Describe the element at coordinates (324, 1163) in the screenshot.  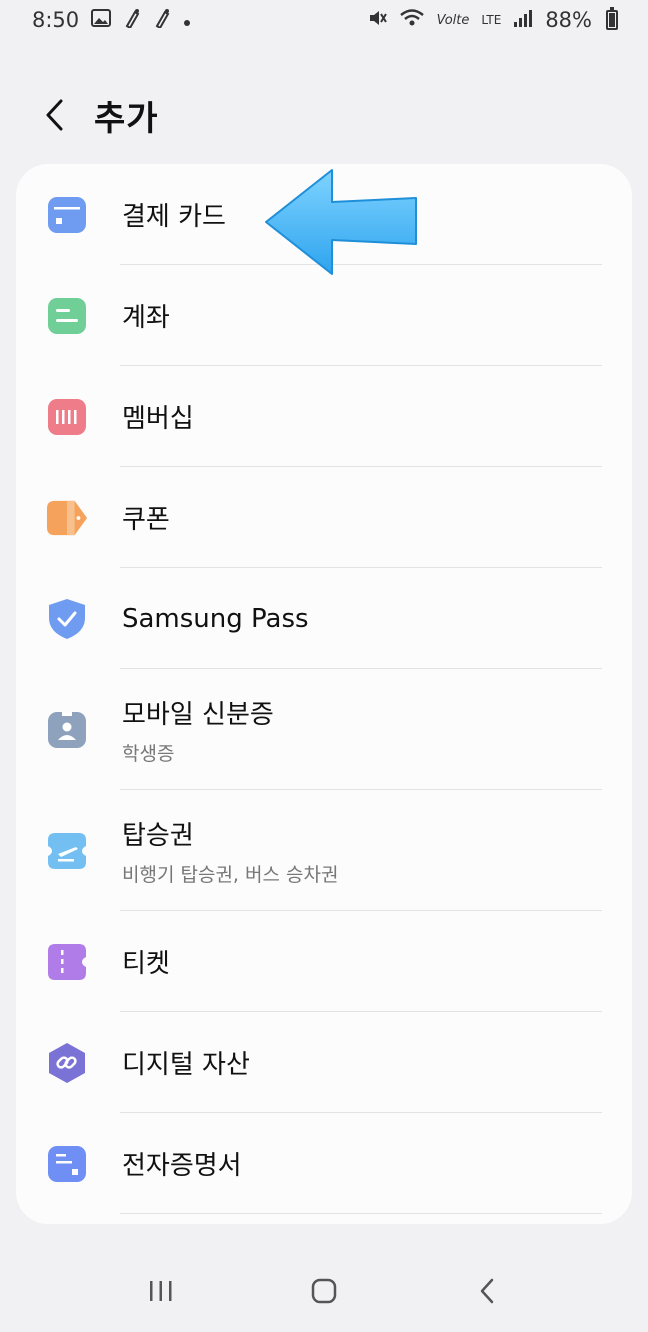
I see `list-item-e-certificate: 전자증명서` at that location.